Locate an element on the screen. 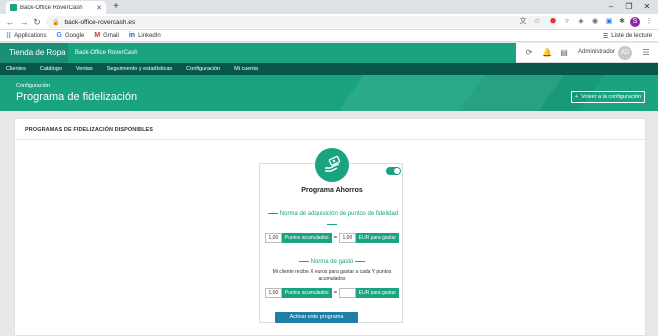 Image resolution: width=658 pixels, height=336 pixels. spending-rule-row: 1,00 Puntos acumulados = EUR para gastar is located at coordinates (332, 293).